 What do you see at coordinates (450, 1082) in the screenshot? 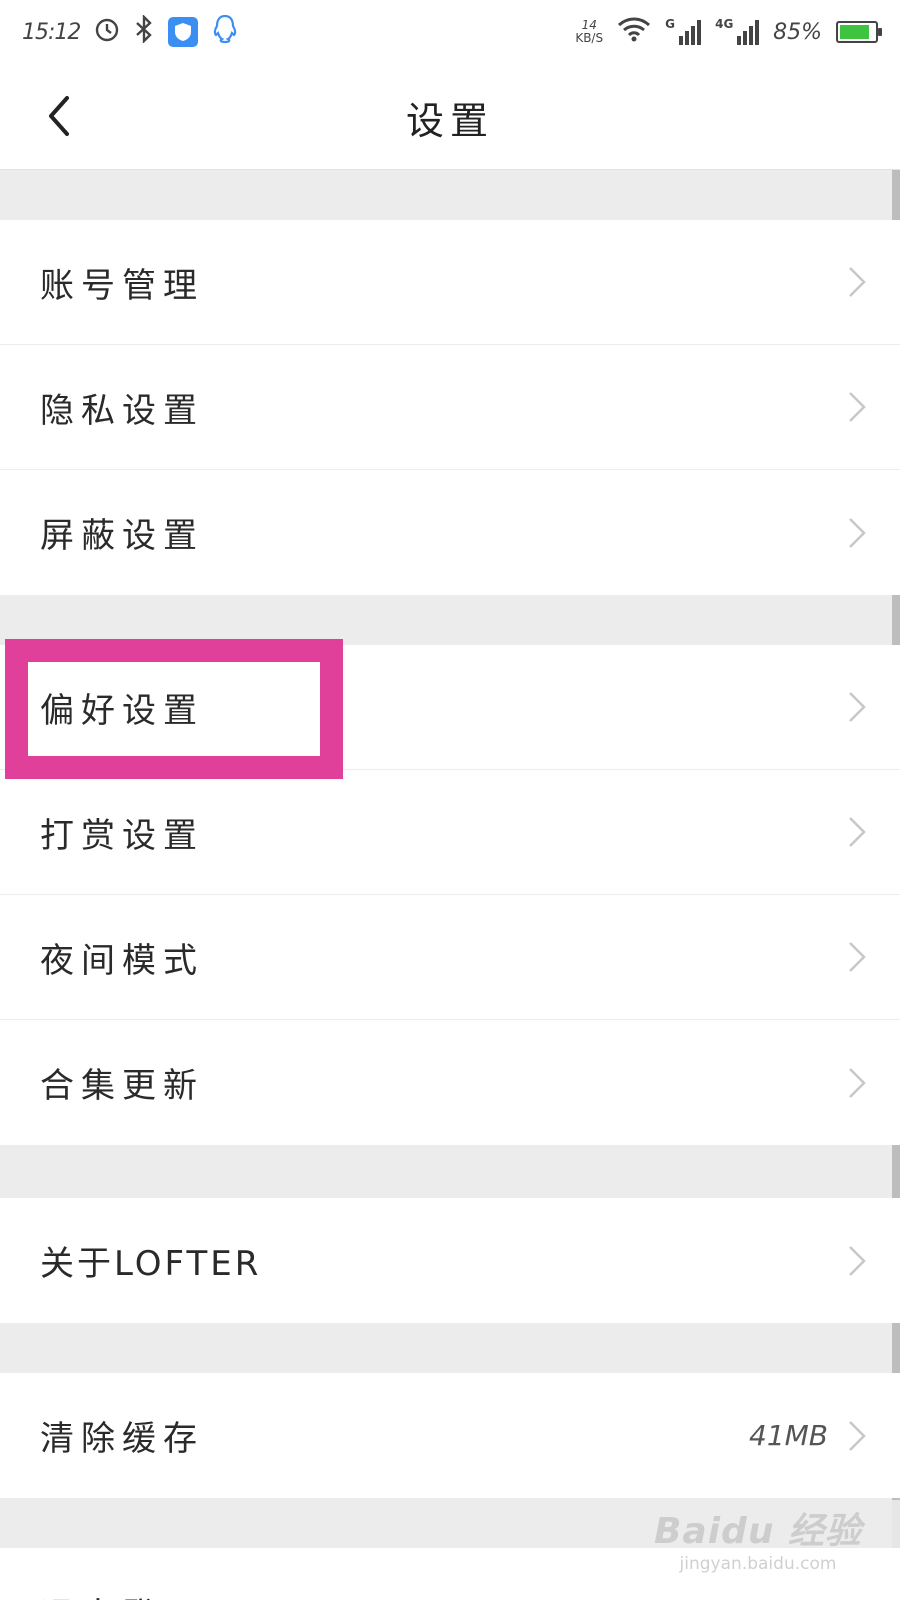
I see `settings-item-collection-update: 合集更新` at bounding box center [450, 1082].